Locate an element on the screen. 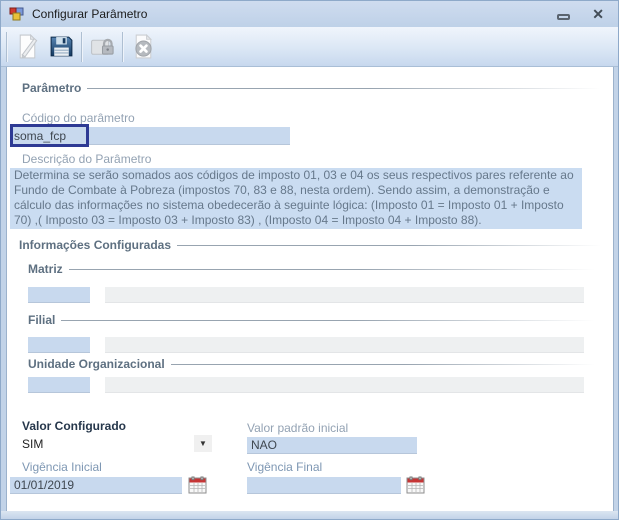  pencil-page-icon is located at coordinates (28, 46).